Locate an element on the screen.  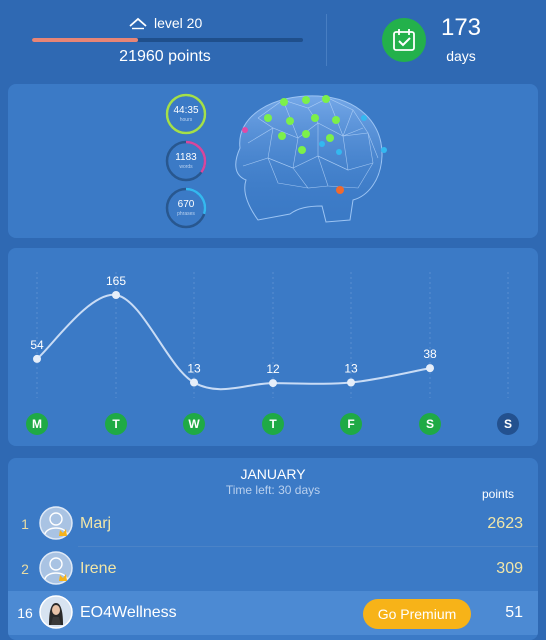
phrases-value: 670 is located at coordinates (186, 204).